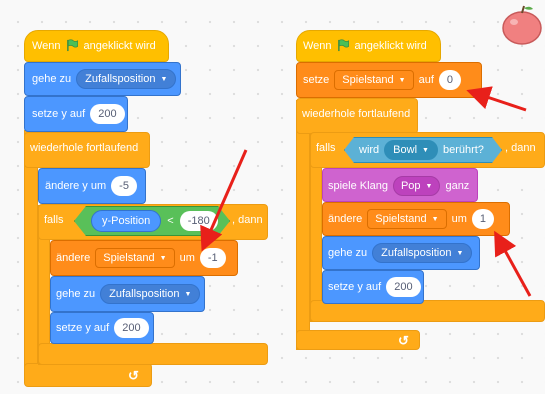 This screenshot has height=394, width=545. I want to click on goto-target-dropdown-right: Zufallsposition ▼, so click(422, 253).